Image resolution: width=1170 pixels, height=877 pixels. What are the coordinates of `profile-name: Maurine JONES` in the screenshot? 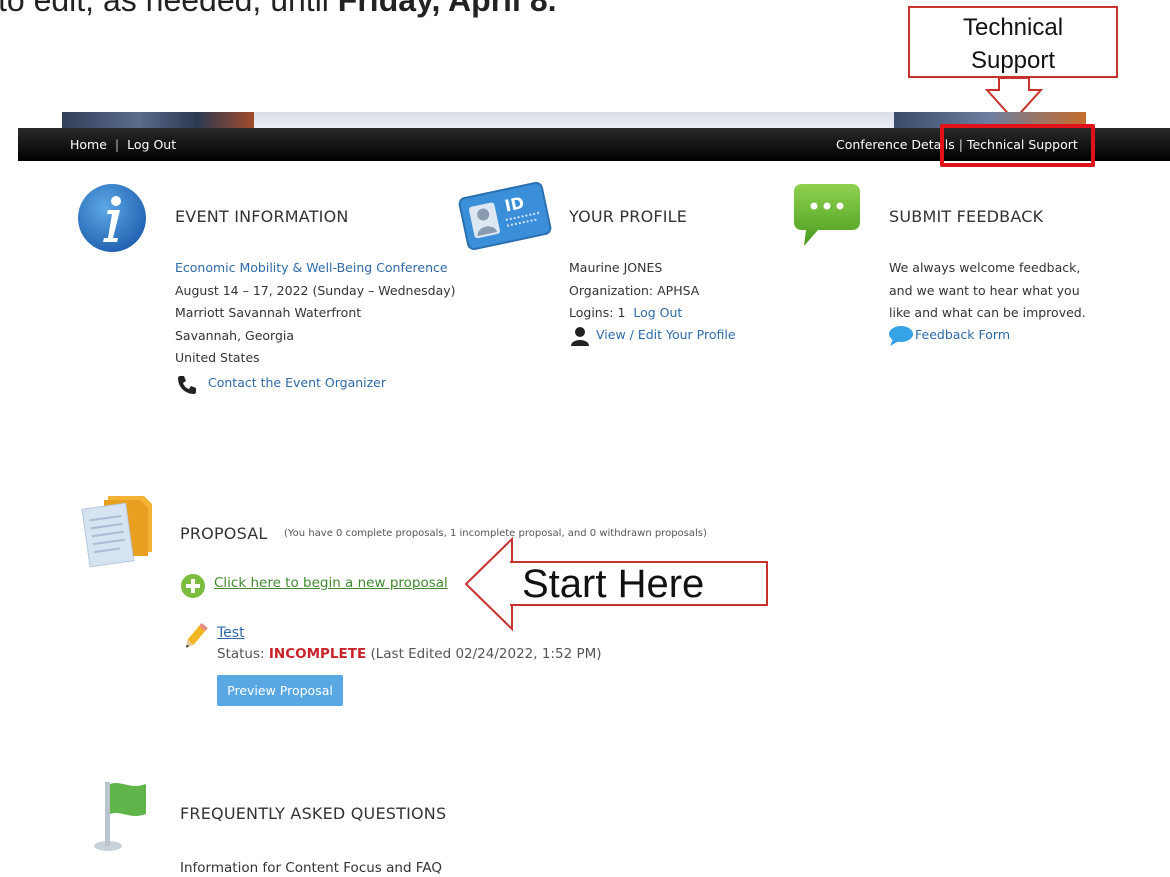 It's located at (616, 267).